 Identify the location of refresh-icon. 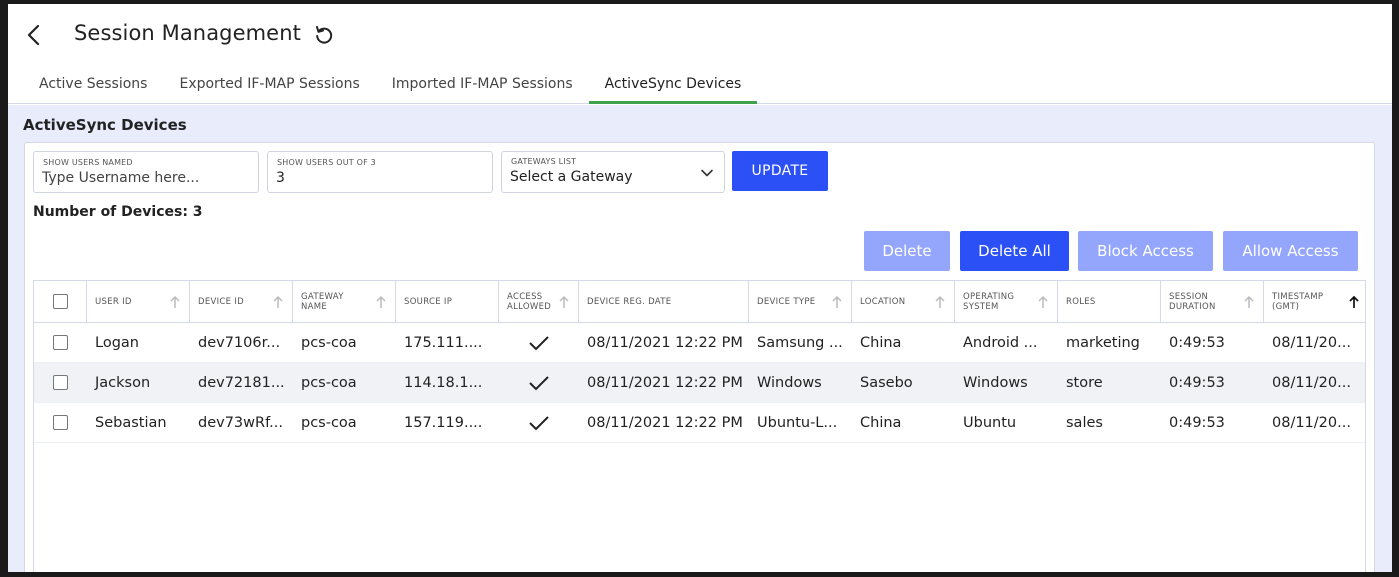
(324, 35).